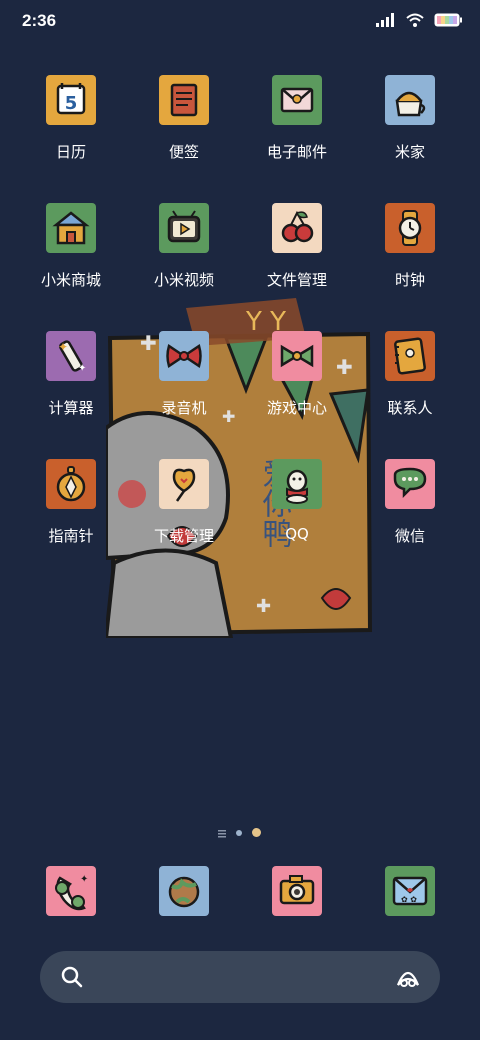  What do you see at coordinates (71, 408) in the screenshot?
I see `calculator-label: 计算器` at bounding box center [71, 408].